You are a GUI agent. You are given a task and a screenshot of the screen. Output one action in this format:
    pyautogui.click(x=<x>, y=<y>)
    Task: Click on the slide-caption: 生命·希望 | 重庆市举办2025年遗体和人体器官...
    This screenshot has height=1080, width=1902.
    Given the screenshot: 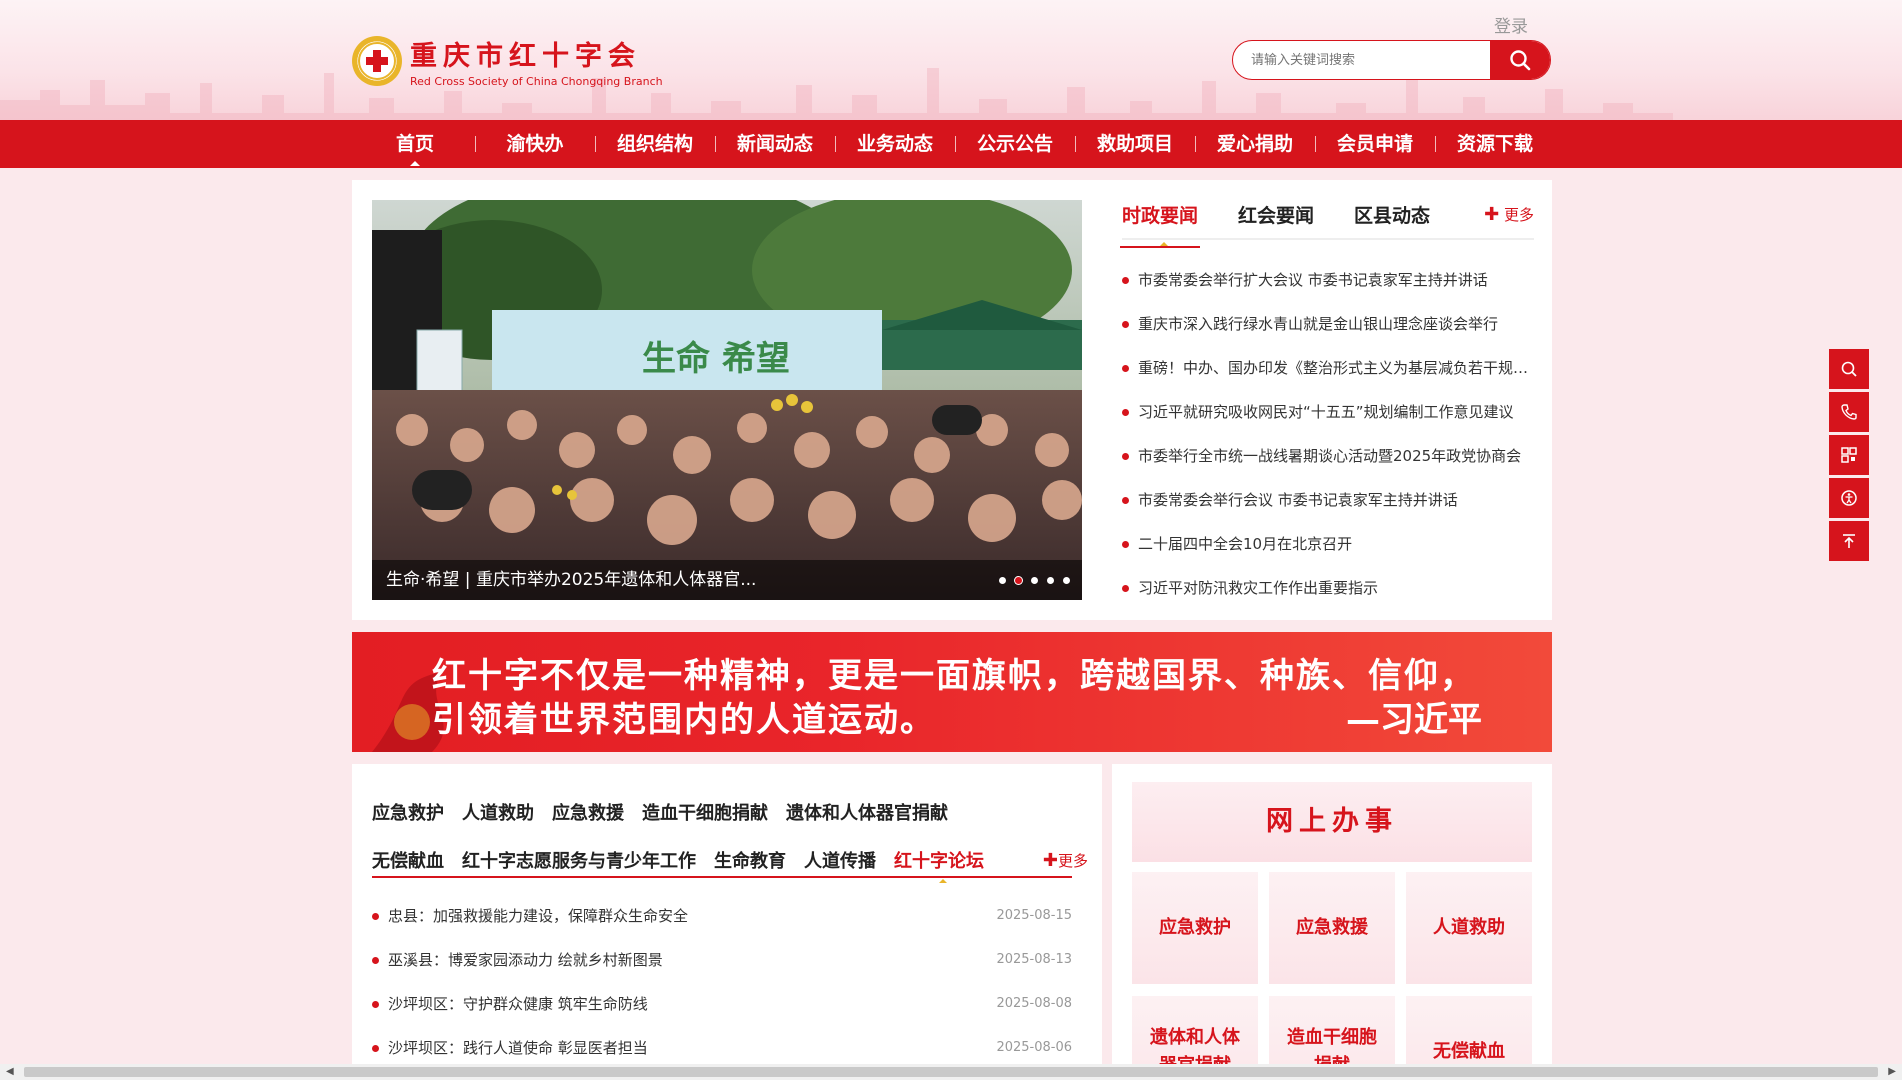 What is the action you would take?
    pyautogui.click(x=727, y=580)
    